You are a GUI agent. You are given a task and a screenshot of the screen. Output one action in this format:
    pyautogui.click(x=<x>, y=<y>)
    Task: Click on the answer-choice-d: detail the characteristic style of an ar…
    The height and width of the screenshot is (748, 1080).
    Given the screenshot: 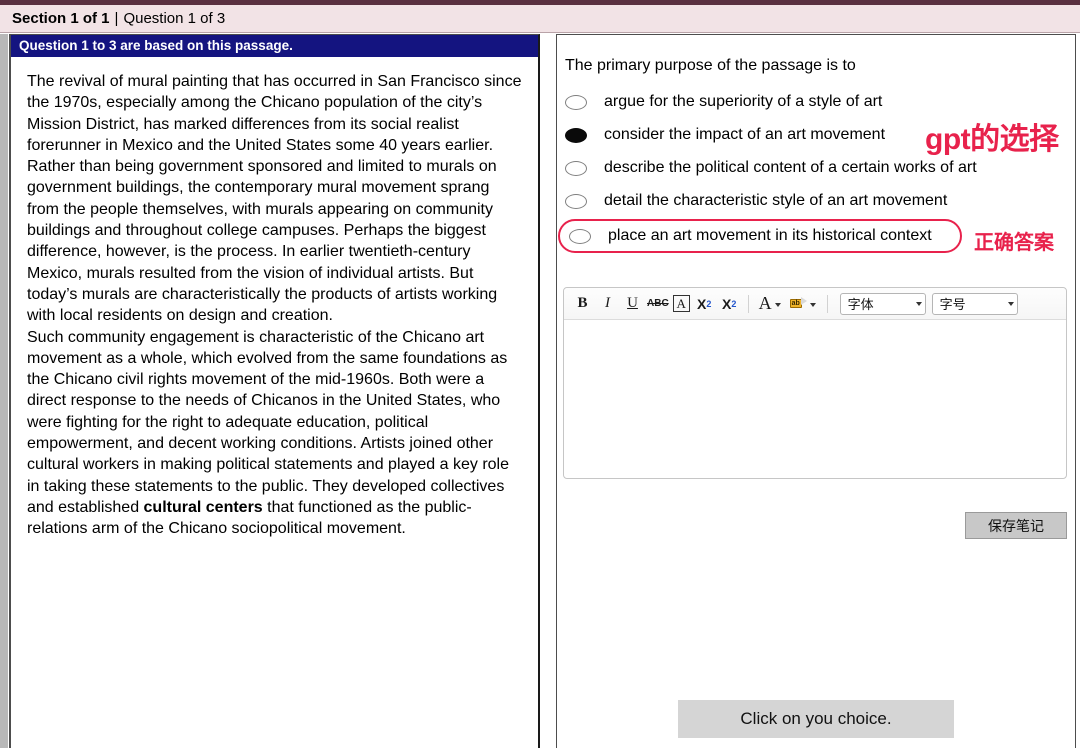 What is the action you would take?
    pyautogui.click(x=816, y=201)
    